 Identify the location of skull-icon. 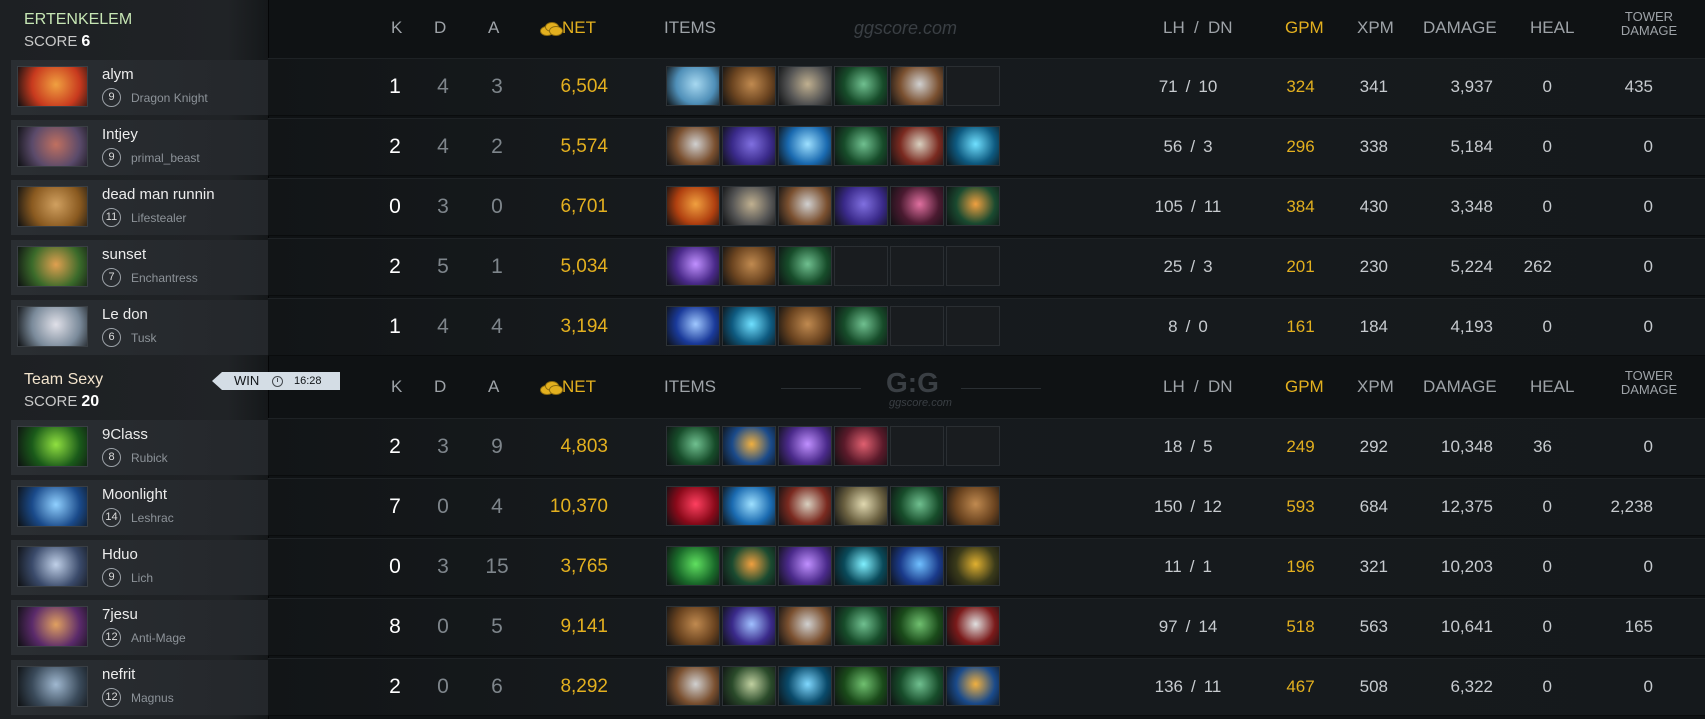
(917, 566).